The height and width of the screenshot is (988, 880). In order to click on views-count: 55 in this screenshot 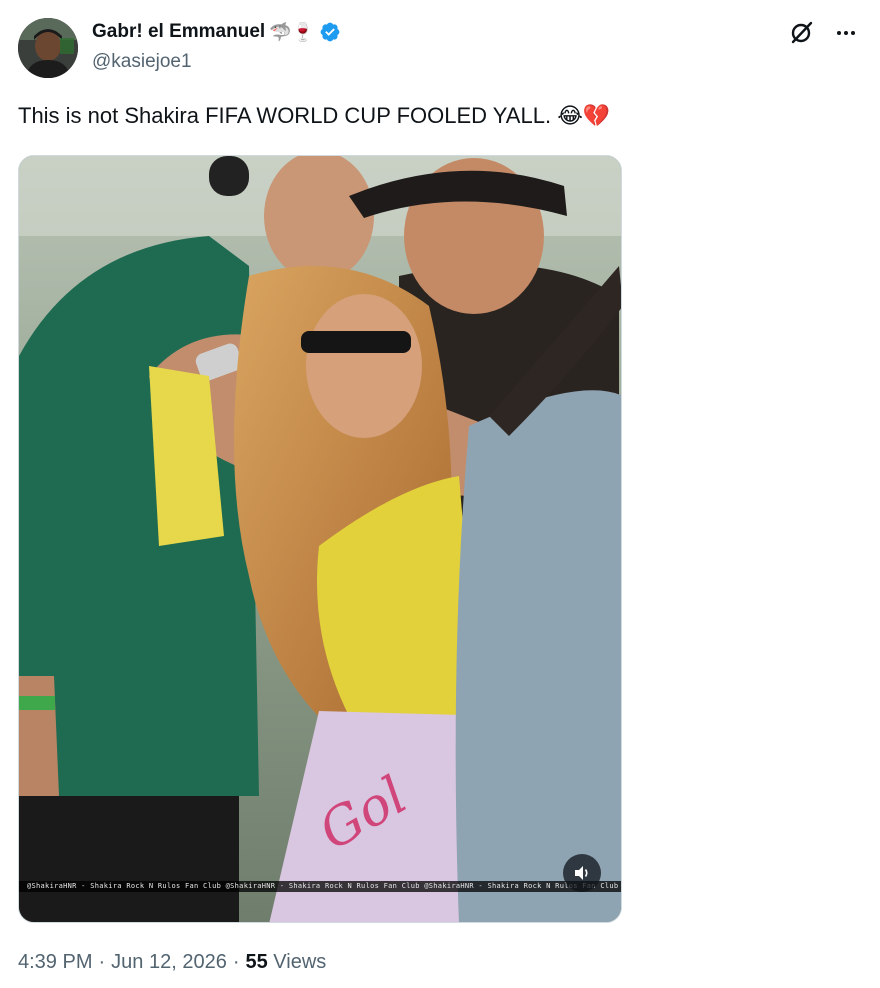, I will do `click(256, 962)`.